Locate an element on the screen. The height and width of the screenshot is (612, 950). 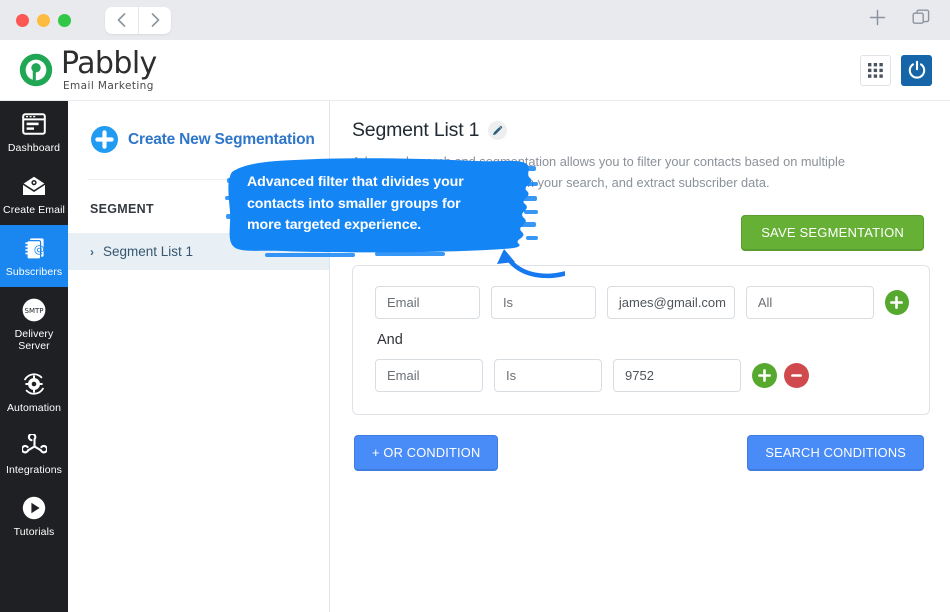
segment-item-label: Segment List 1 is located at coordinates (148, 251).